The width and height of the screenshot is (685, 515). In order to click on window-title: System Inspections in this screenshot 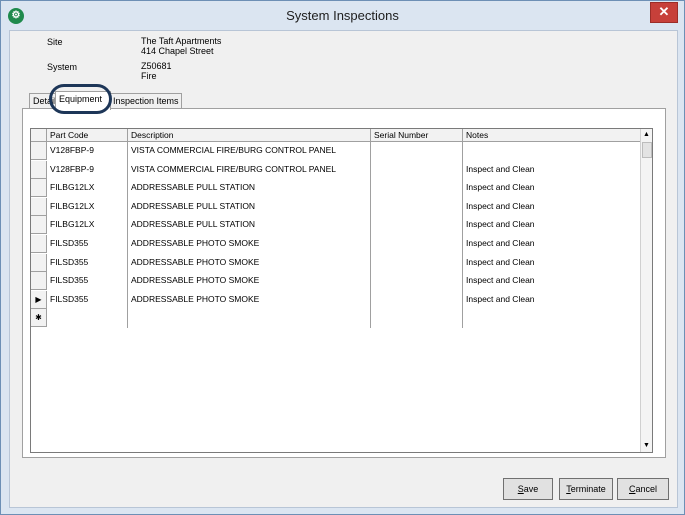, I will do `click(342, 15)`.